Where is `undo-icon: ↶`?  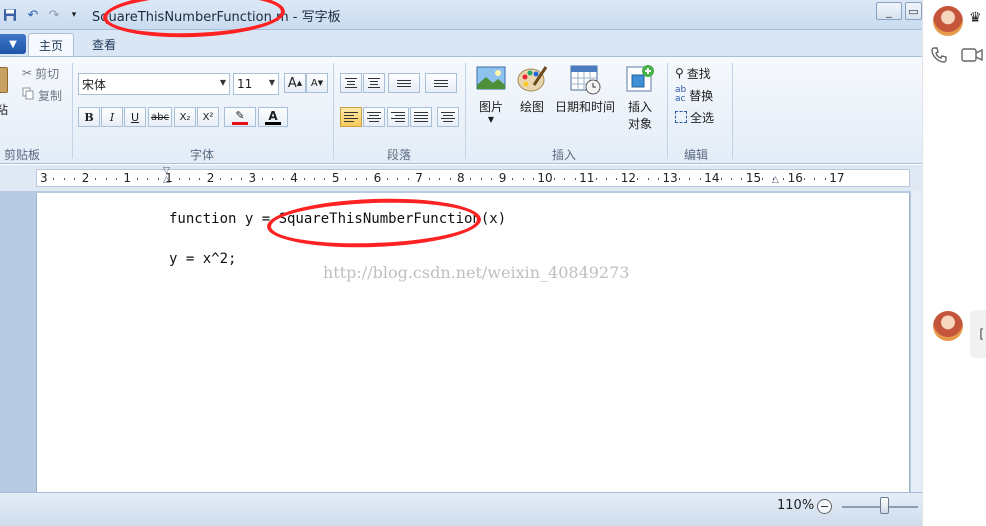 undo-icon: ↶ is located at coordinates (33, 15).